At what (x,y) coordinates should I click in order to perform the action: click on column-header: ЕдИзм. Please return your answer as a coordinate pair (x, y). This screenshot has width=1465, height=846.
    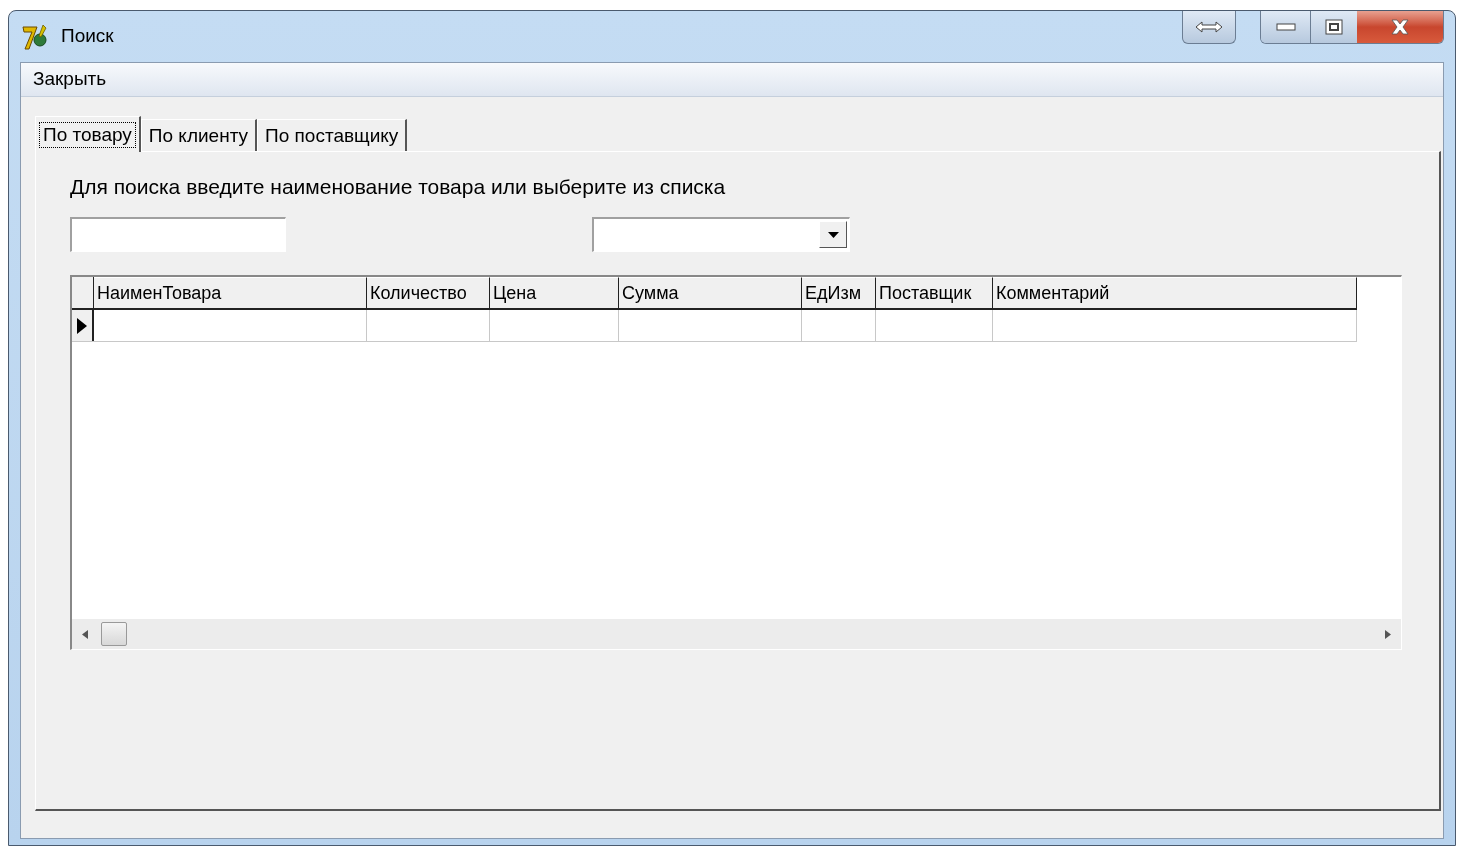
    Looking at the image, I should click on (839, 292).